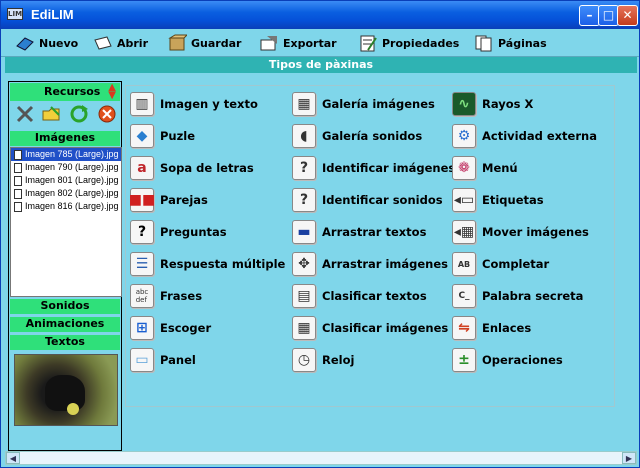 The width and height of the screenshot is (640, 468). What do you see at coordinates (112, 92) in the screenshot?
I see `updown-arrows-icon: ▲ ▼` at bounding box center [112, 92].